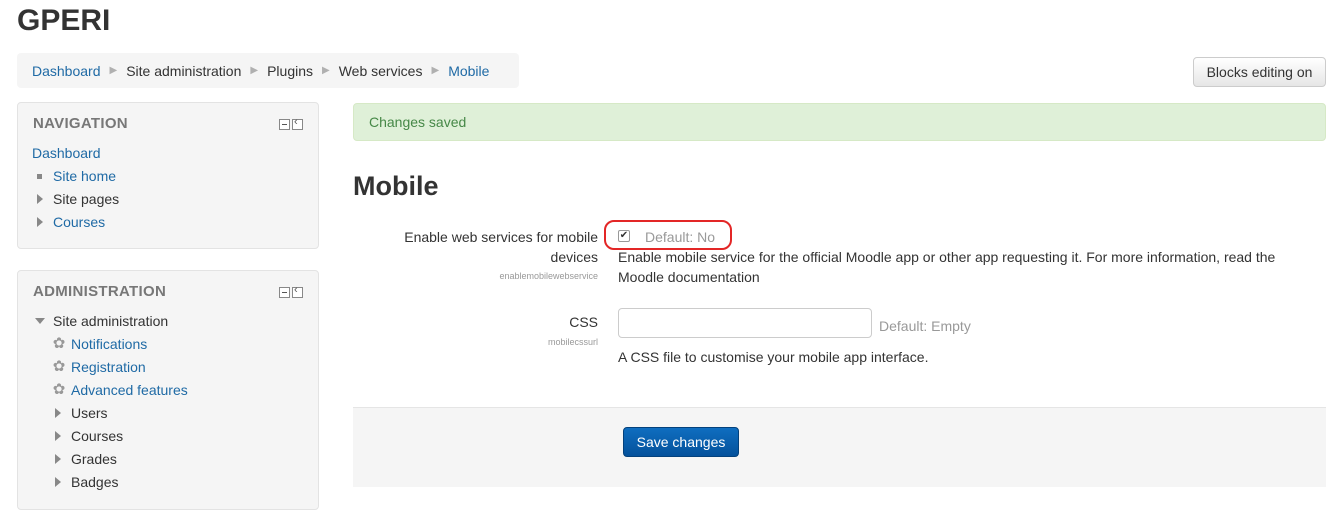 This screenshot has width=1336, height=510. Describe the element at coordinates (291, 123) in the screenshot. I see `navigation-block-controls` at that location.